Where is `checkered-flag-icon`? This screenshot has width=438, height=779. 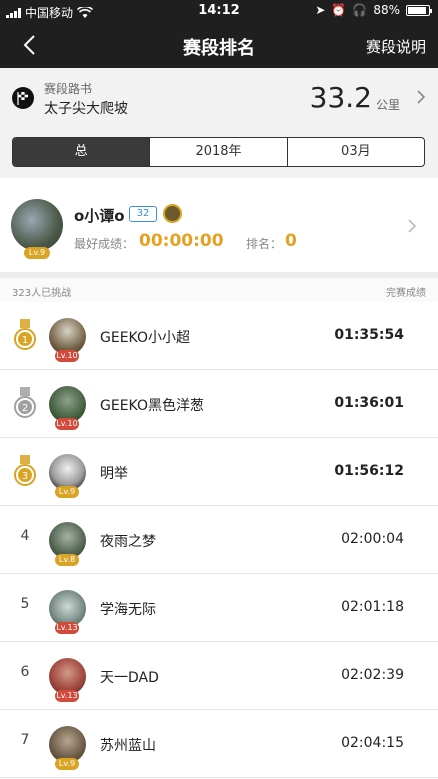 checkered-flag-icon is located at coordinates (23, 98).